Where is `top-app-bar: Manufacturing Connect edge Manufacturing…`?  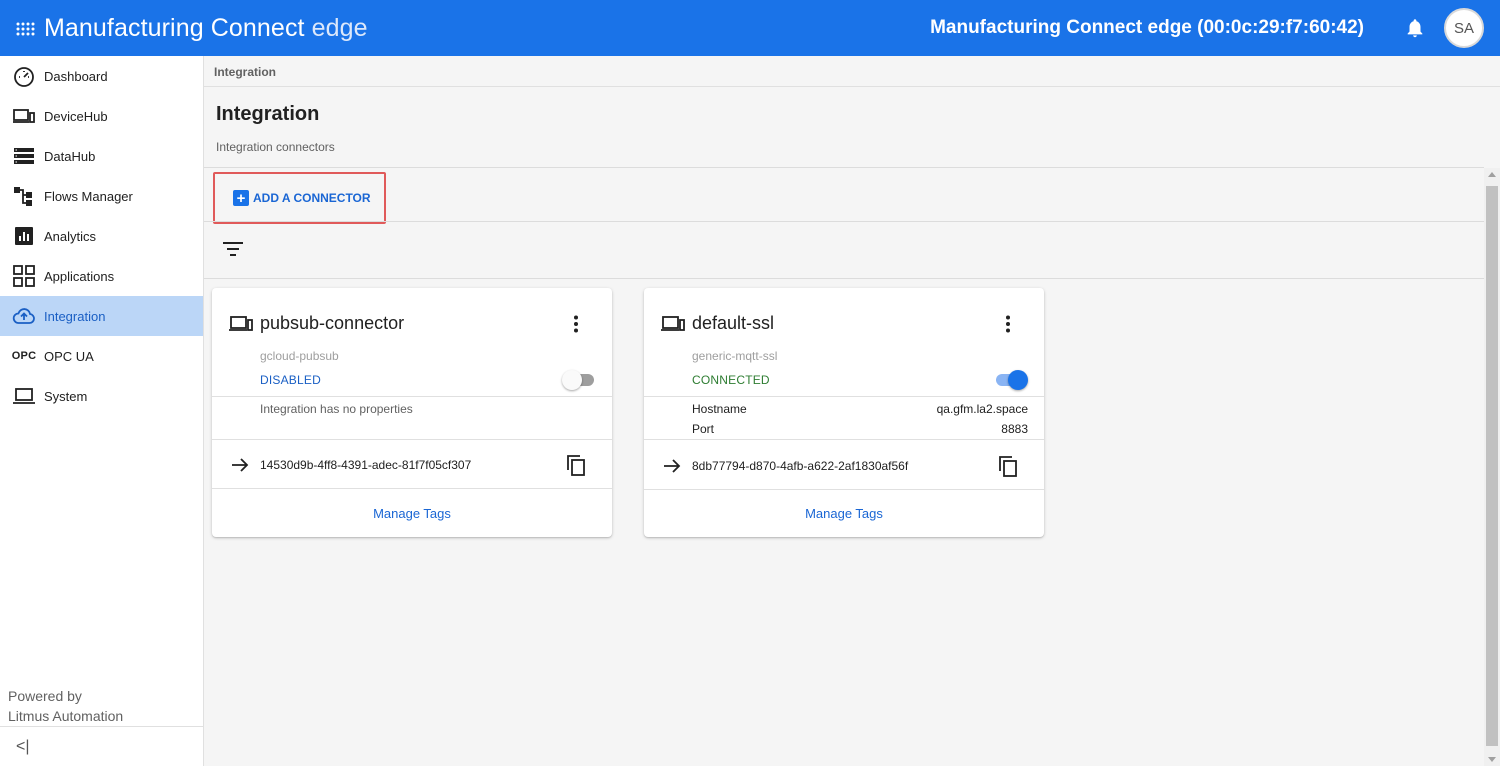 top-app-bar: Manufacturing Connect edge Manufacturing… is located at coordinates (750, 28).